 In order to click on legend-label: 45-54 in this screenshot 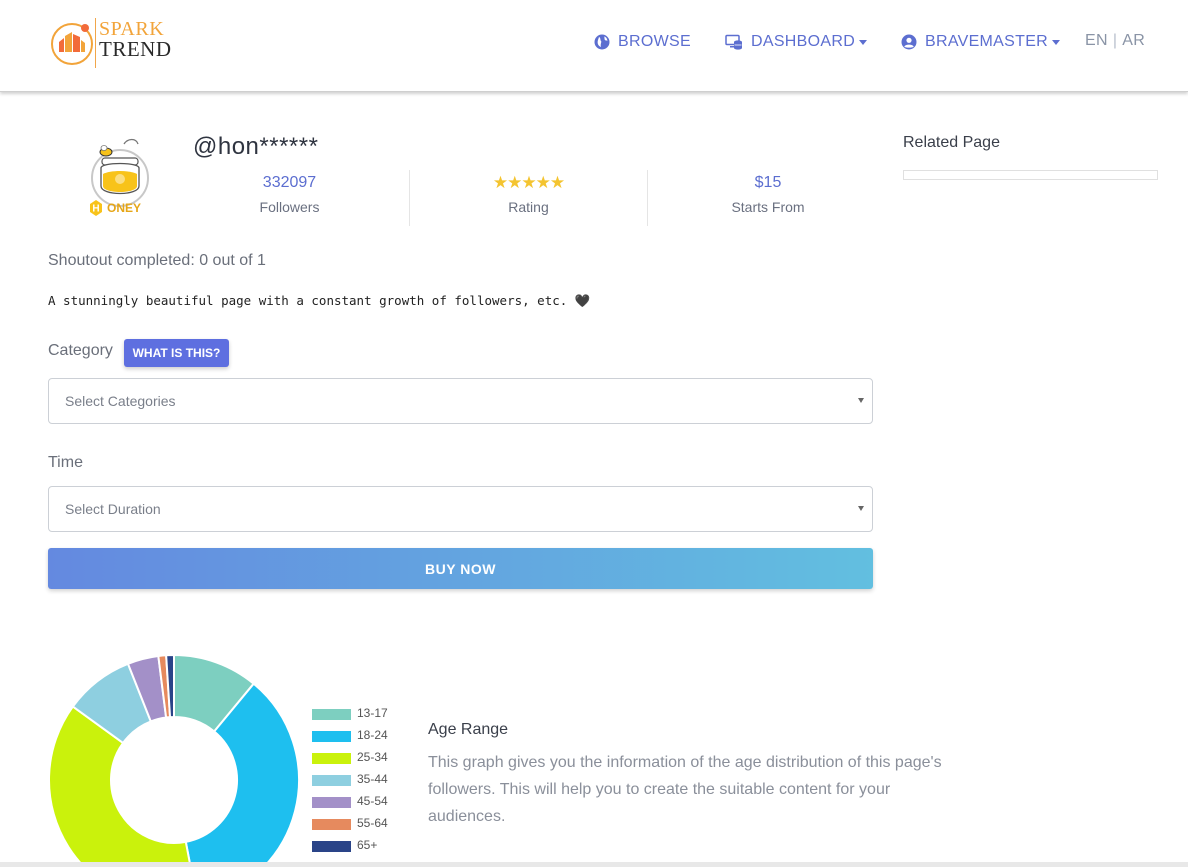, I will do `click(372, 801)`.